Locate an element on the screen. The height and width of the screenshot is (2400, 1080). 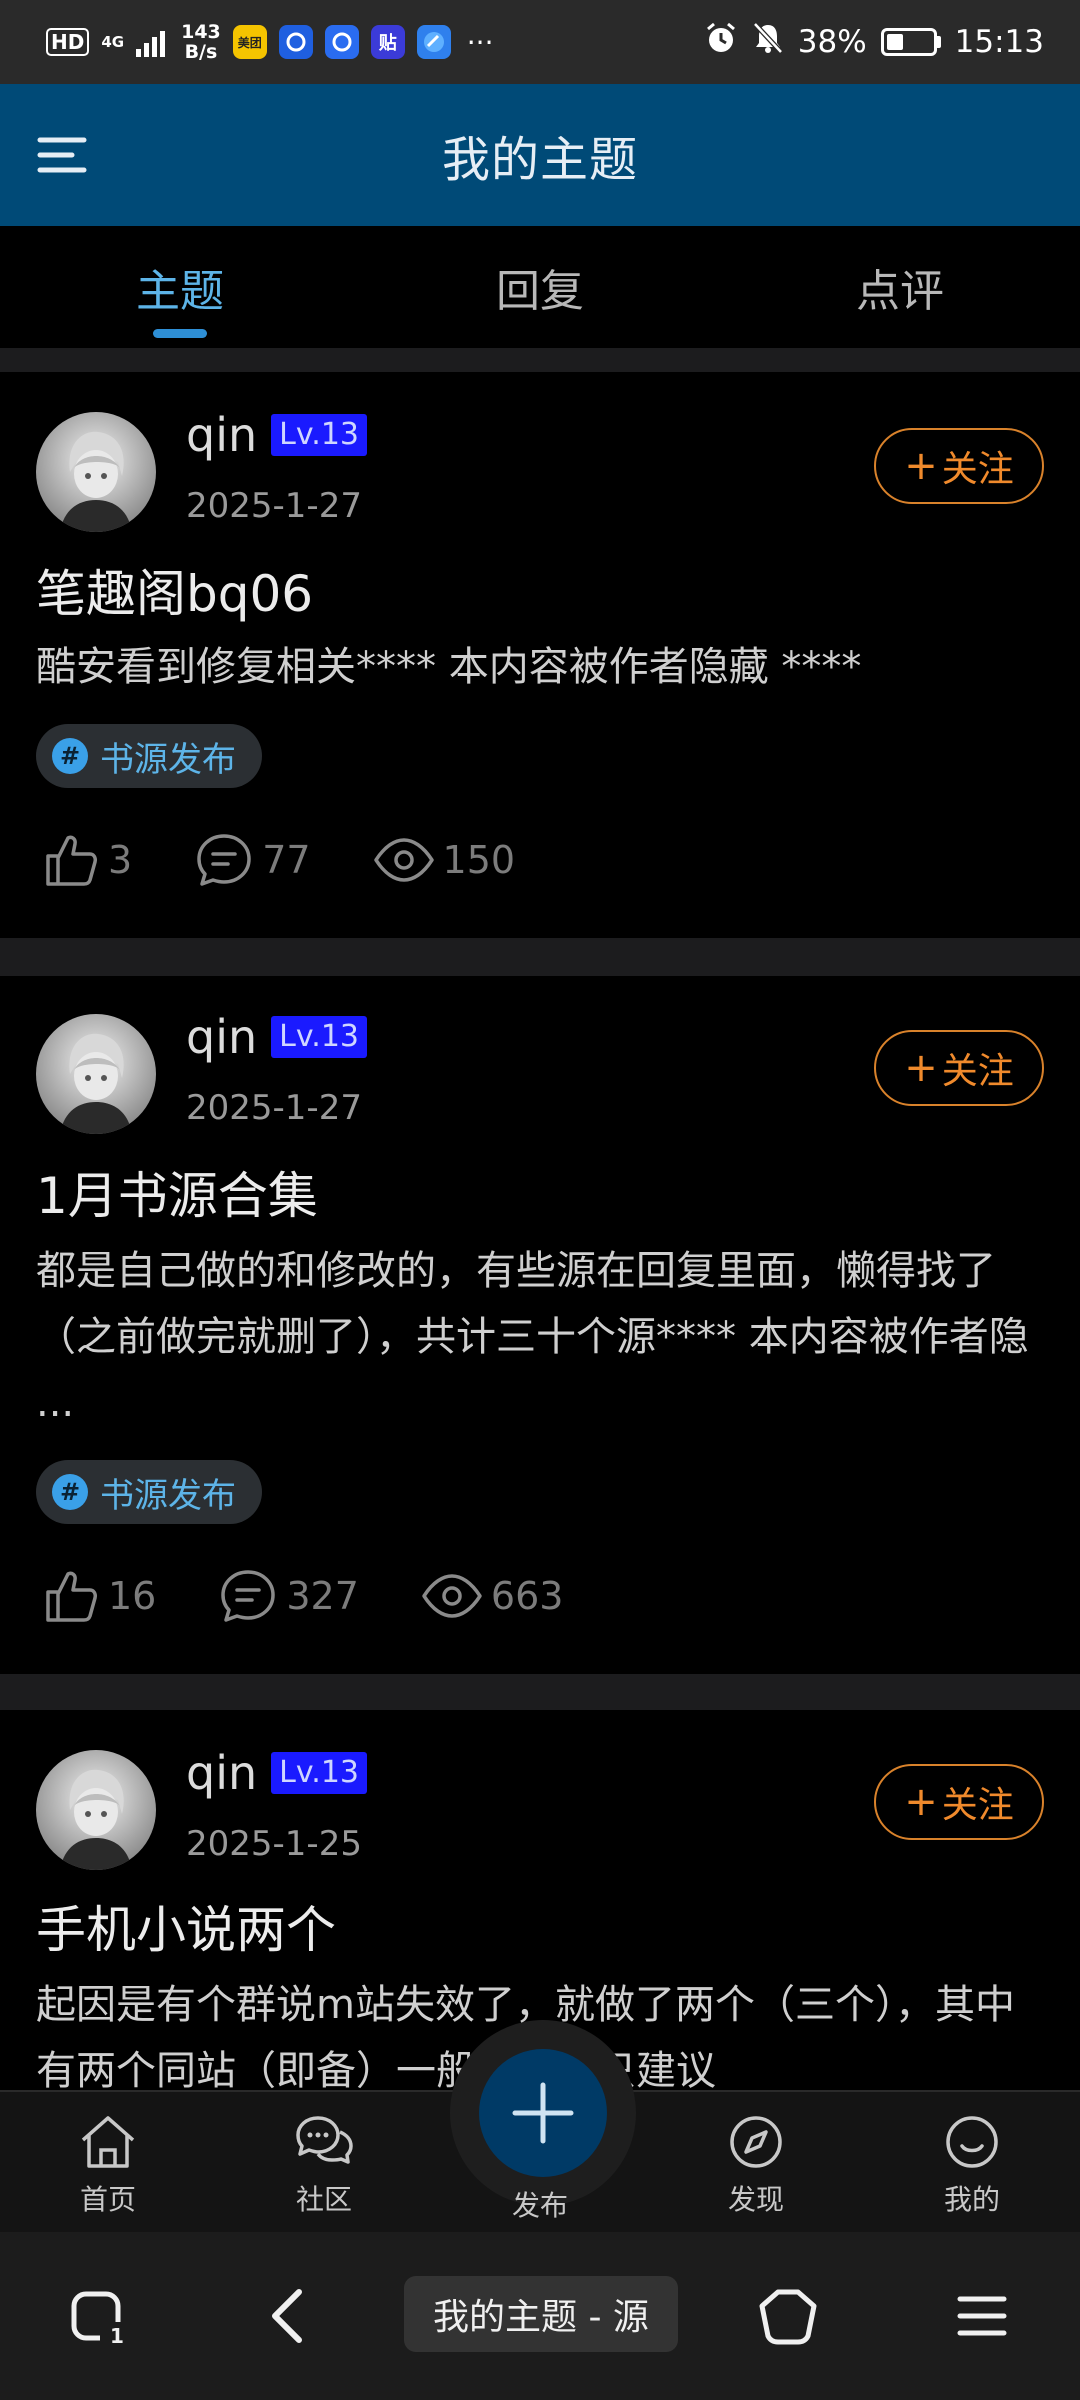
tab-reviews: 点评 is located at coordinates (900, 287).